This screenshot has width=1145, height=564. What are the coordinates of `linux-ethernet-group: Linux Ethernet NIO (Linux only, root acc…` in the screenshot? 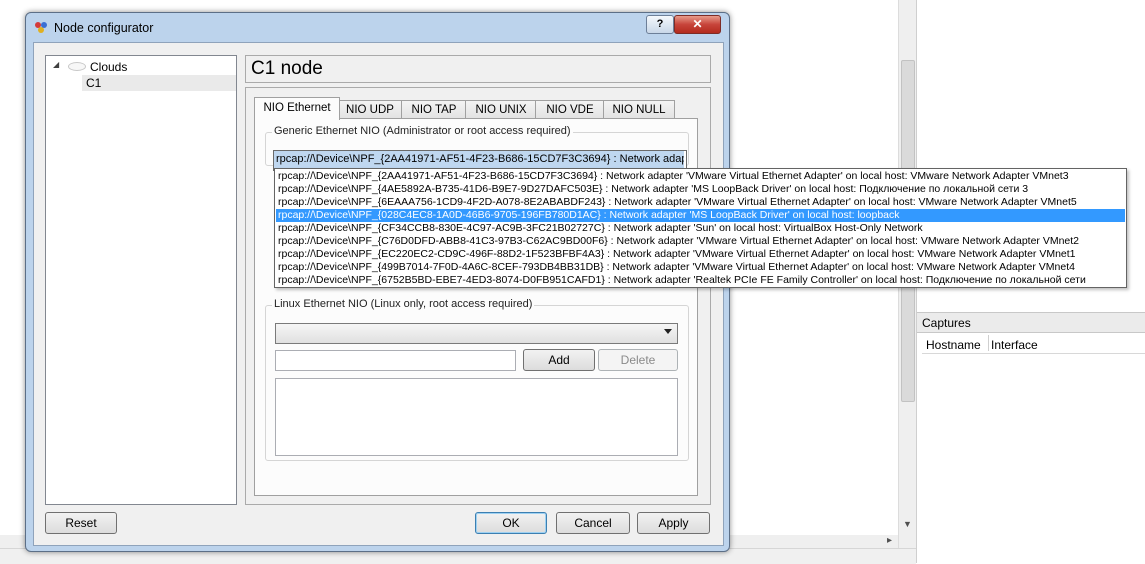 It's located at (477, 379).